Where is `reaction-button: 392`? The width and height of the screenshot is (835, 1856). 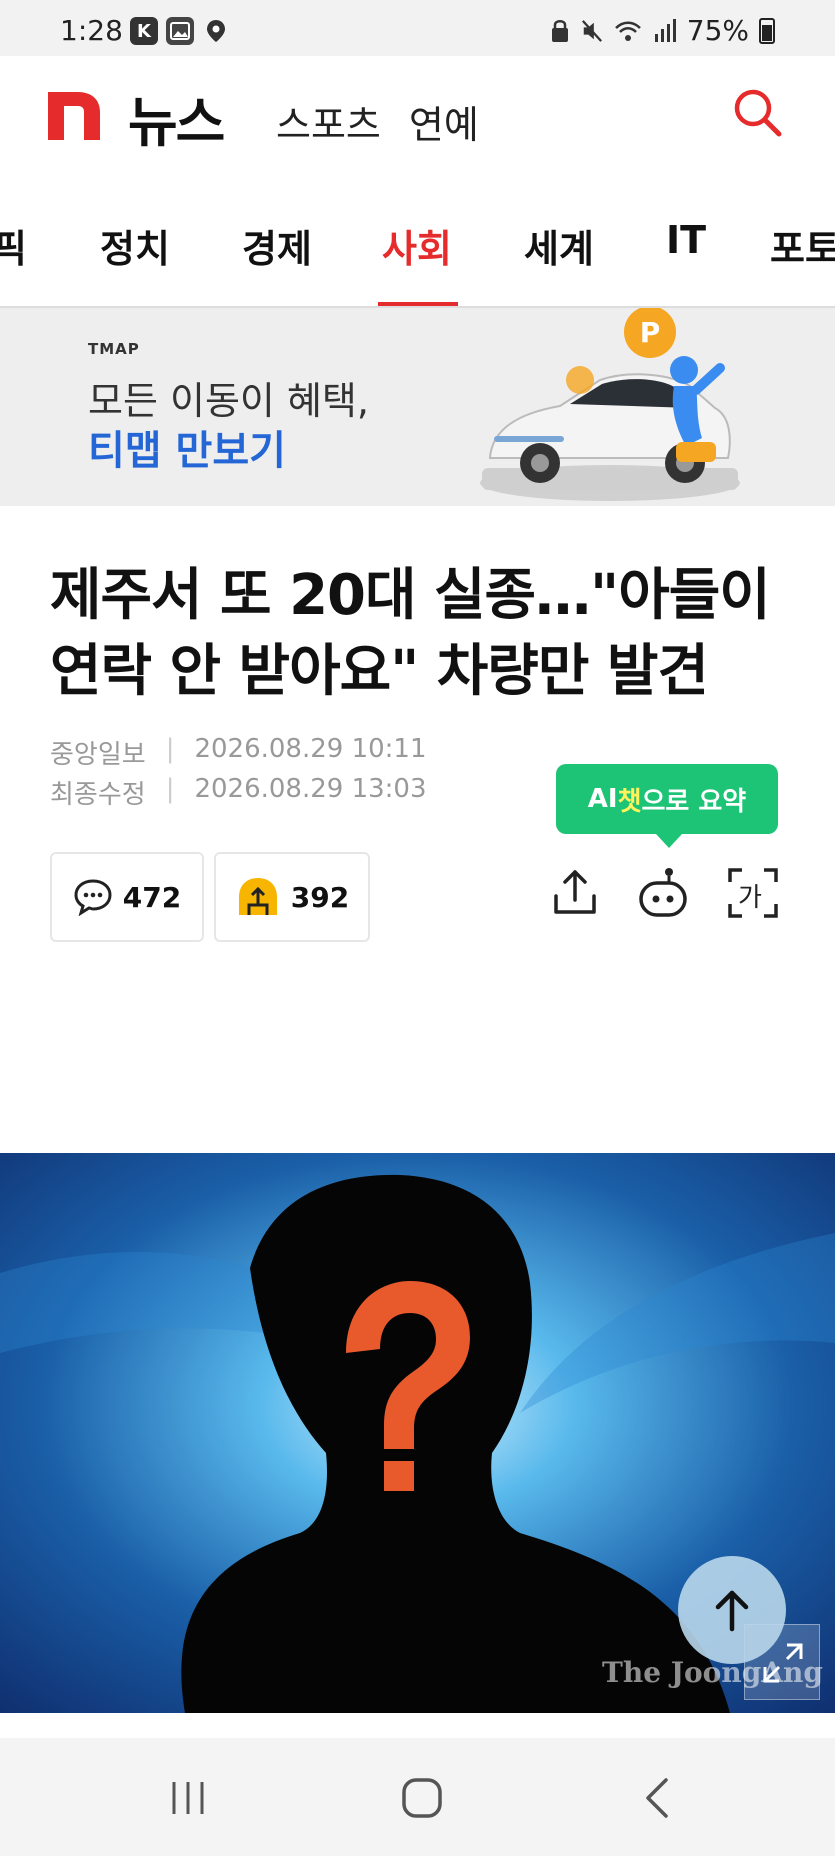 reaction-button: 392 is located at coordinates (292, 897).